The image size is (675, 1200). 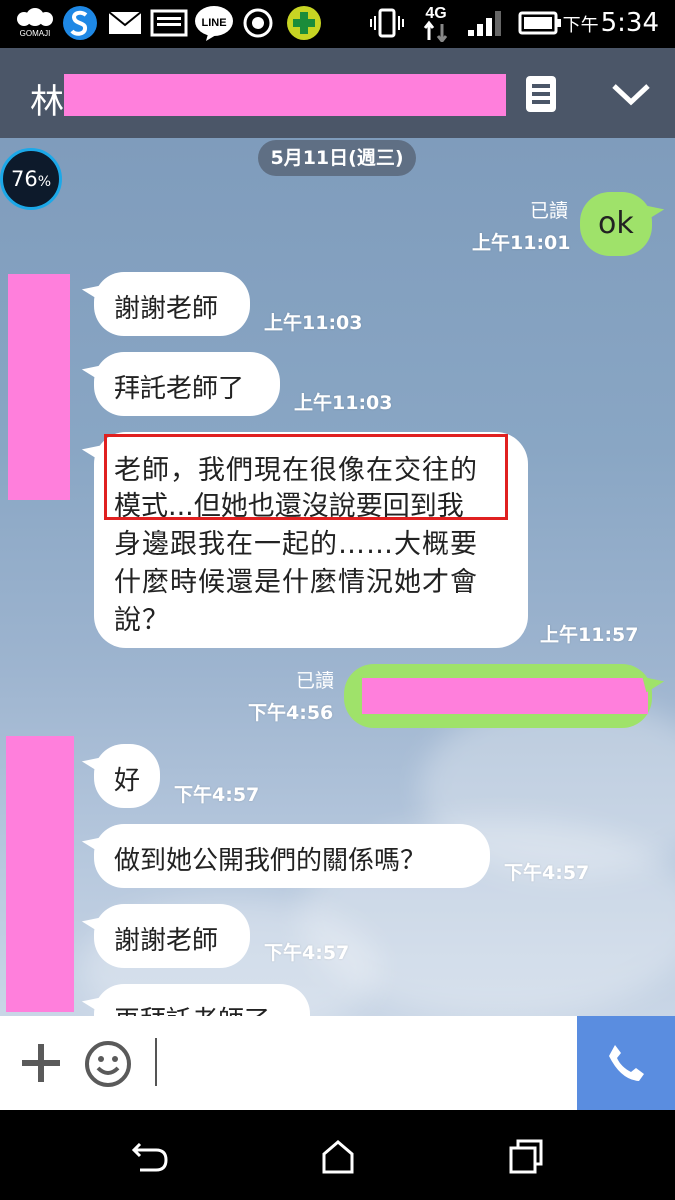 What do you see at coordinates (484, 23) in the screenshot?
I see `signal-icon` at bounding box center [484, 23].